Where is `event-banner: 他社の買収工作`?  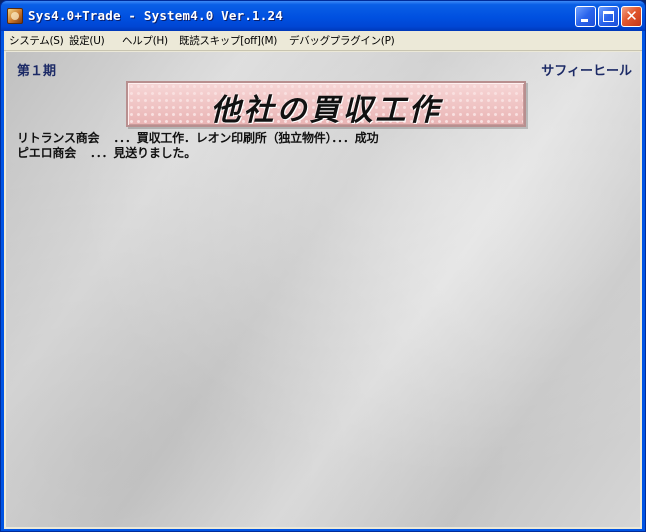 event-banner: 他社の買収工作 is located at coordinates (326, 104).